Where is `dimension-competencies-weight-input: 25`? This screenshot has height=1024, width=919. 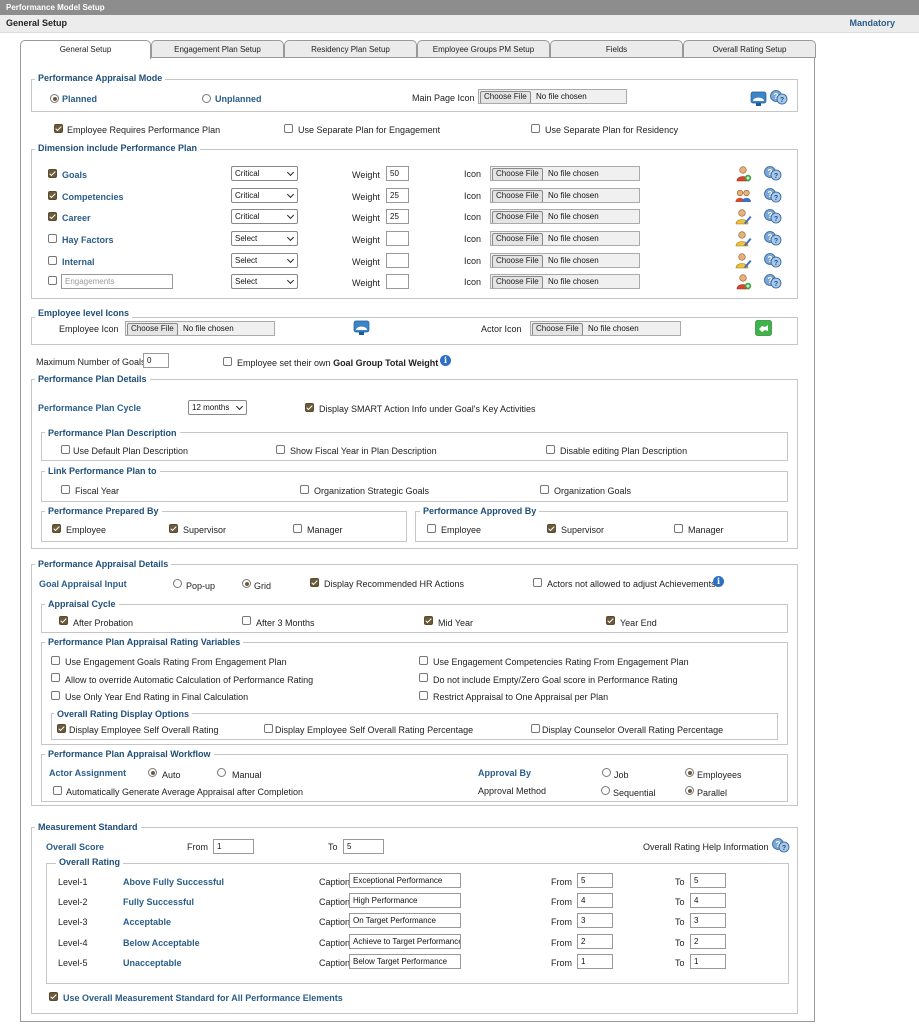
dimension-competencies-weight-input: 25 is located at coordinates (397, 195).